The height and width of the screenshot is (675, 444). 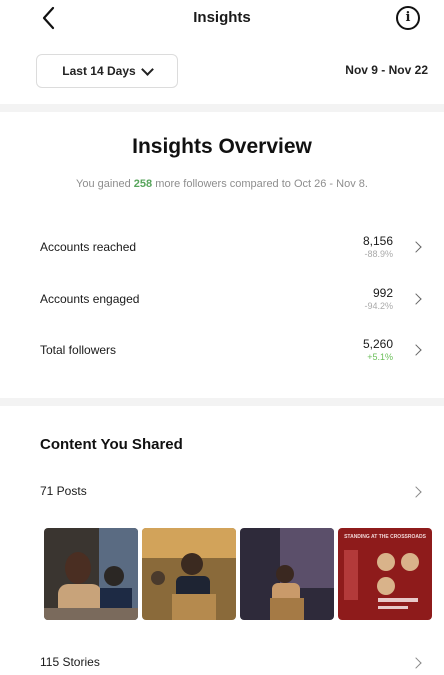 I want to click on page-title: Insights, so click(x=222, y=17).